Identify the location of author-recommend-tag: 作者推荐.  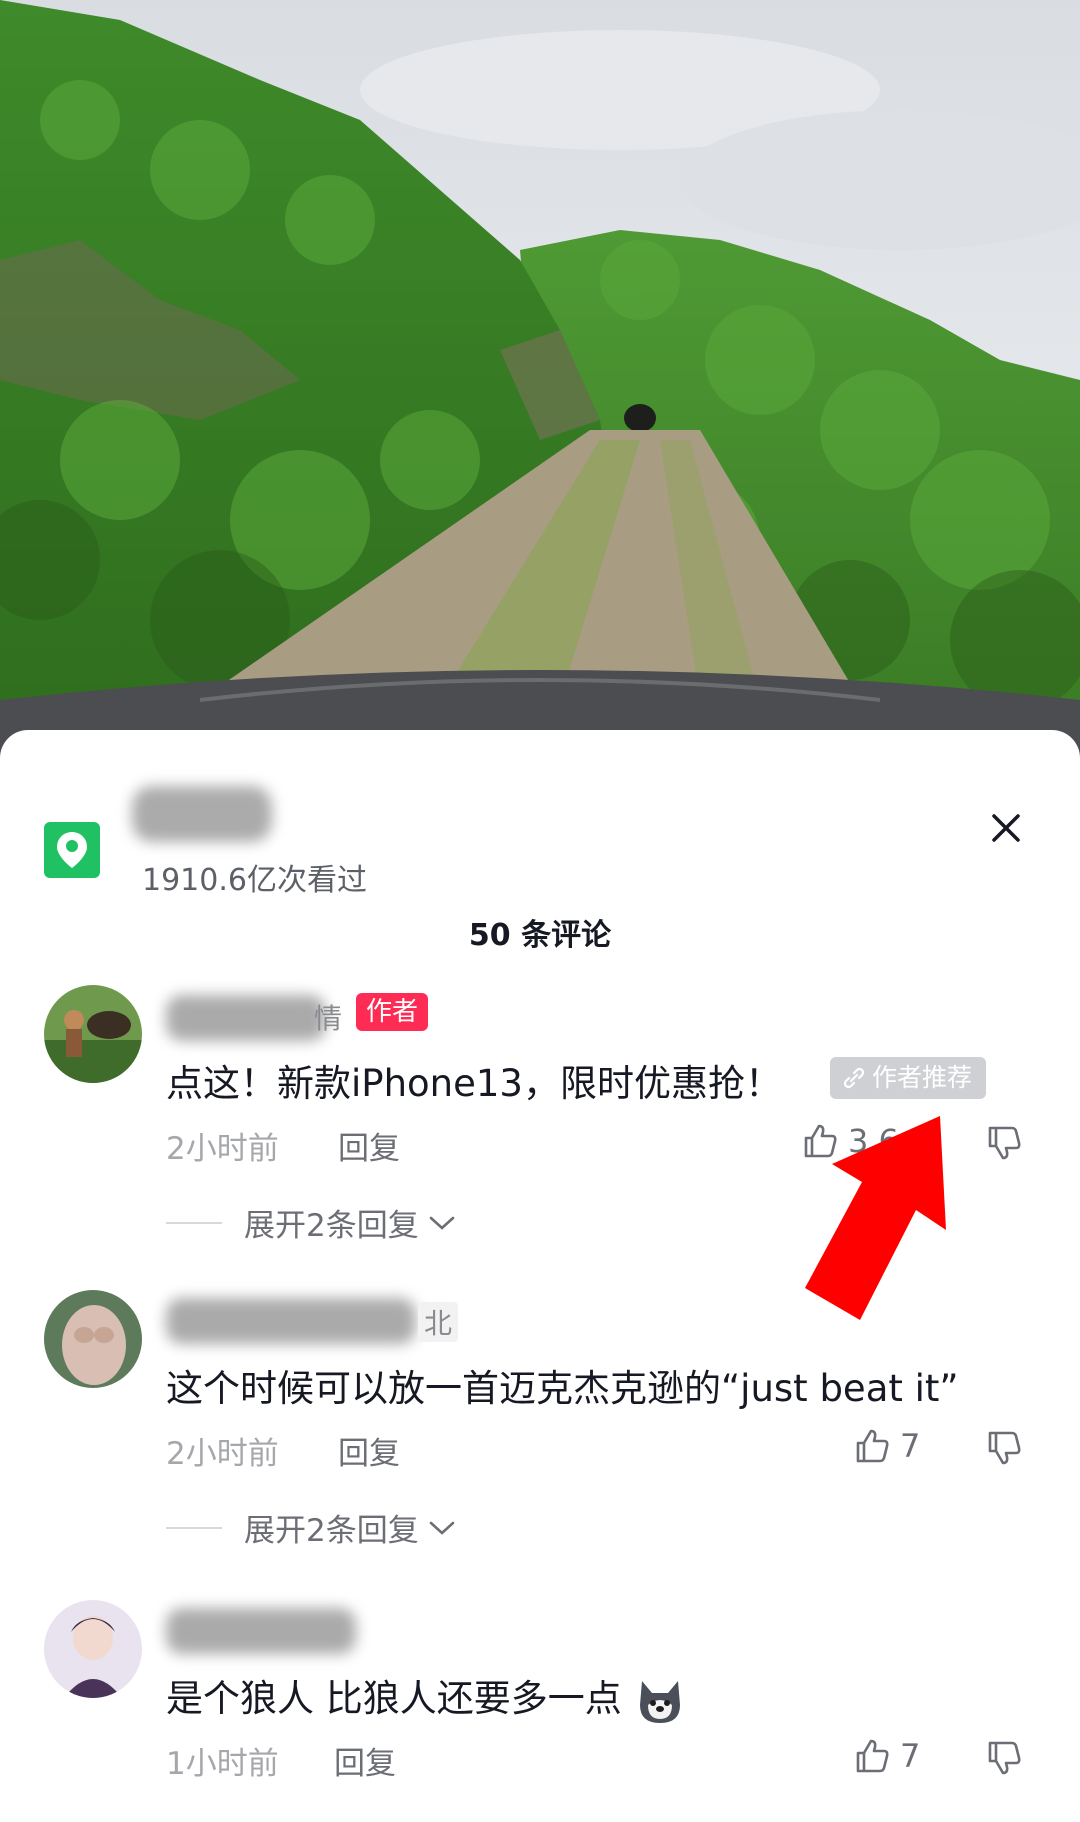
(908, 1078).